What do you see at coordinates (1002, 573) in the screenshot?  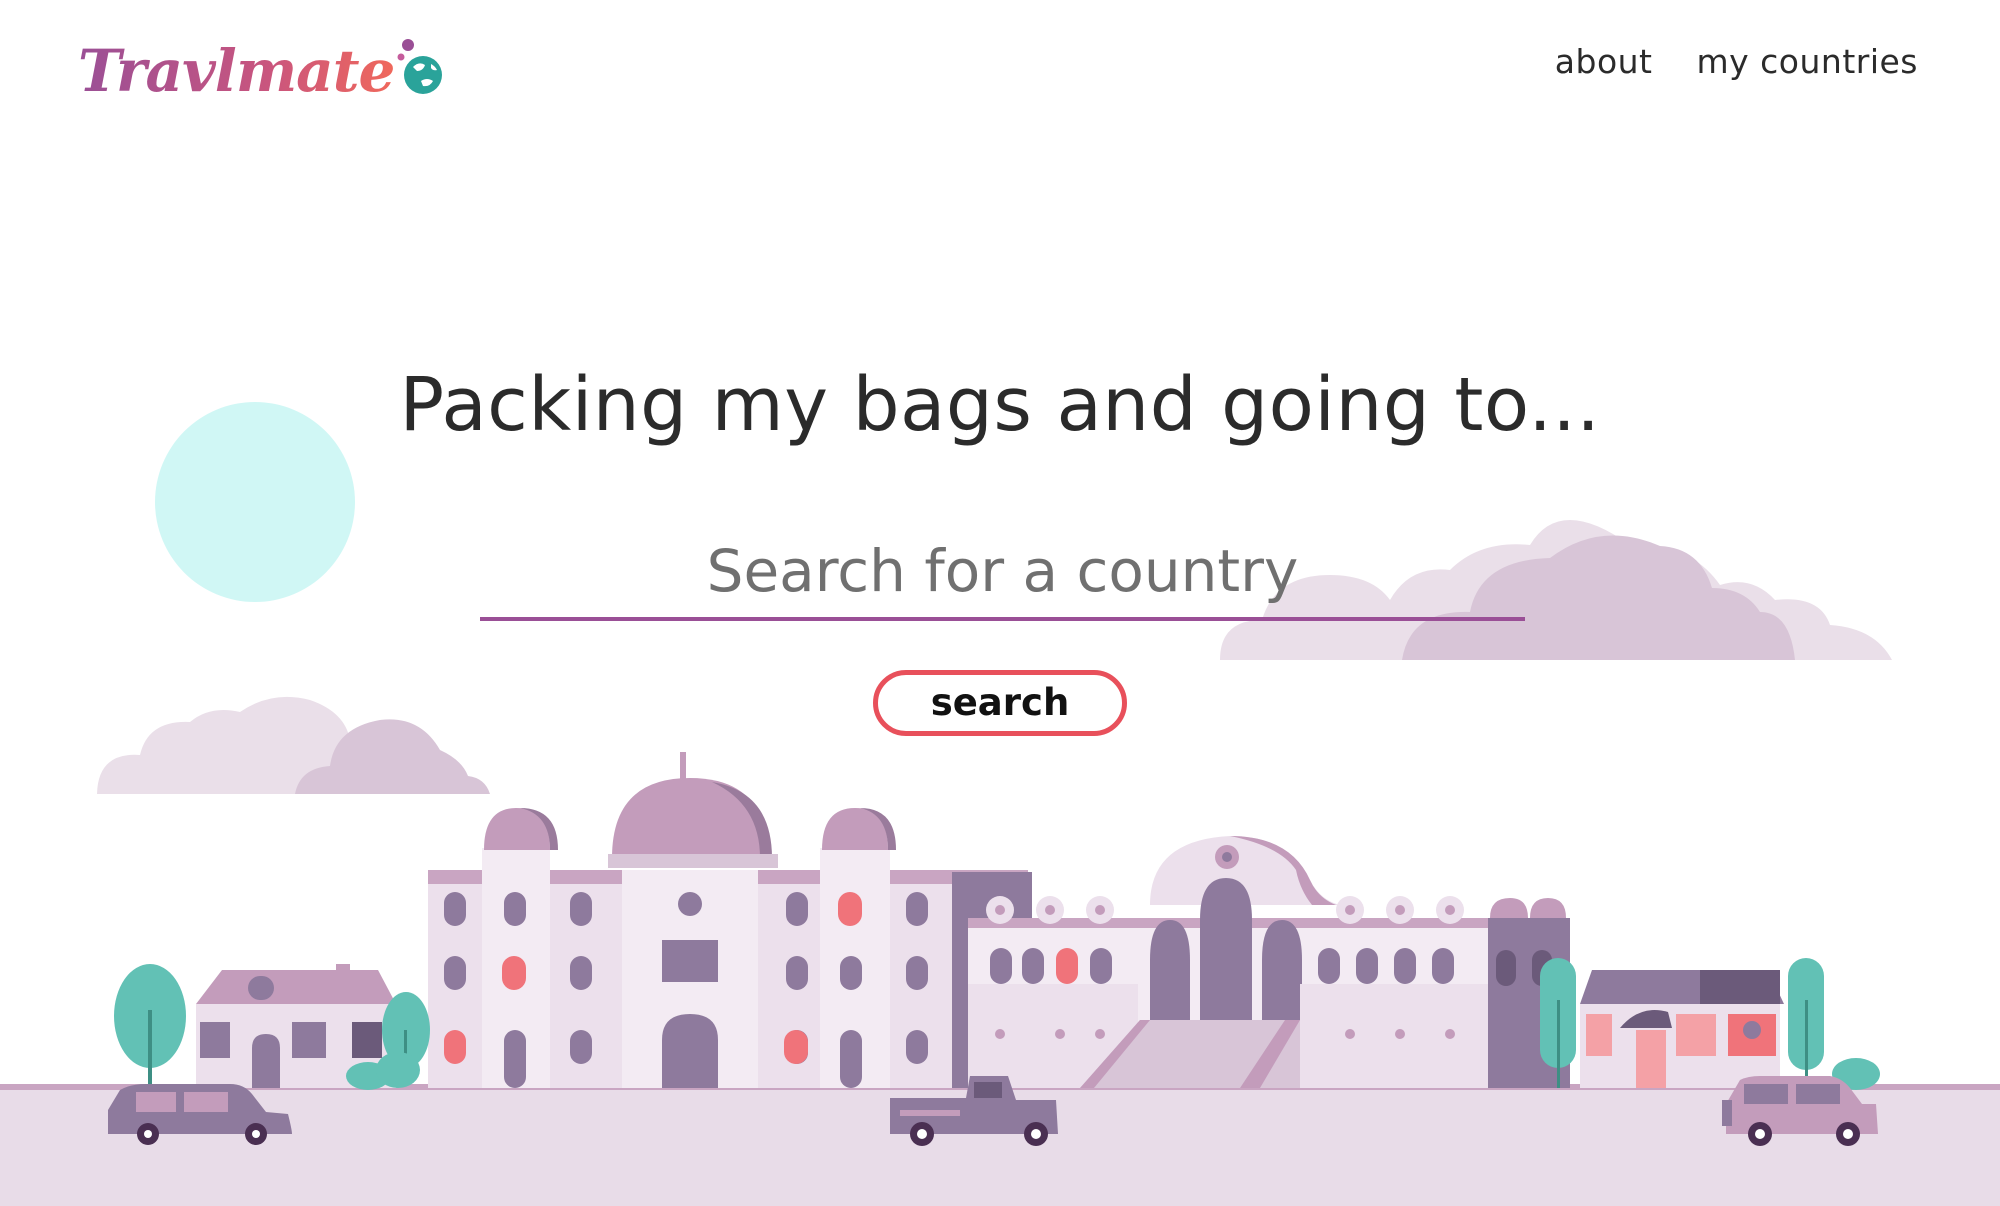 I see `country-search-input` at bounding box center [1002, 573].